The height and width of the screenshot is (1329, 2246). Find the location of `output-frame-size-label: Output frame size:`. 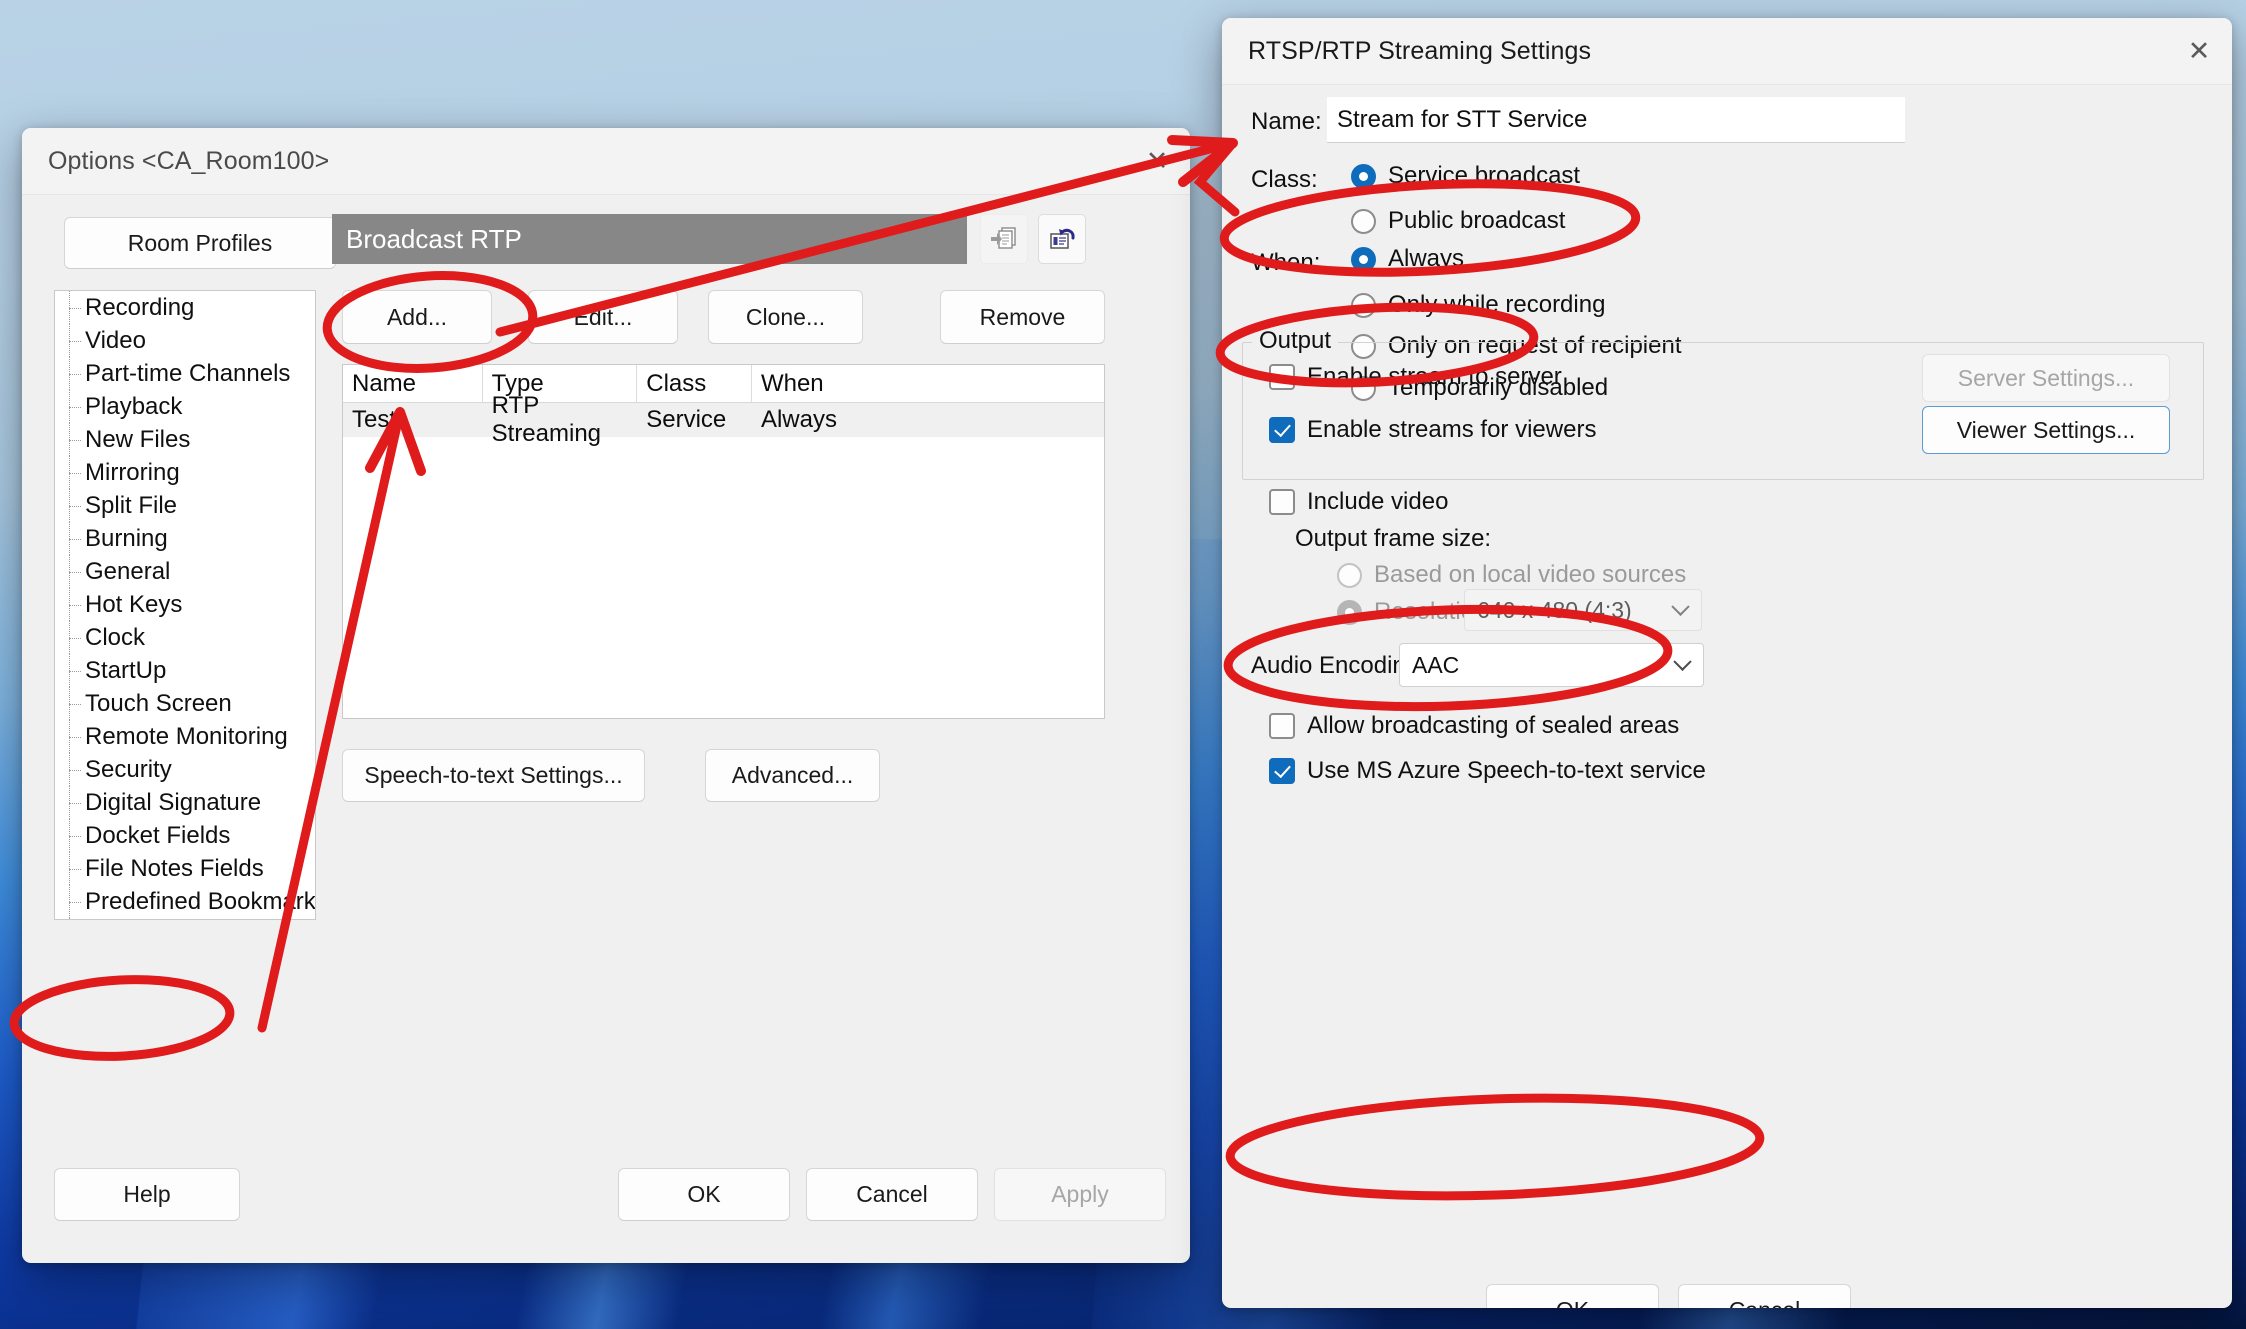

output-frame-size-label: Output frame size: is located at coordinates (1393, 538).